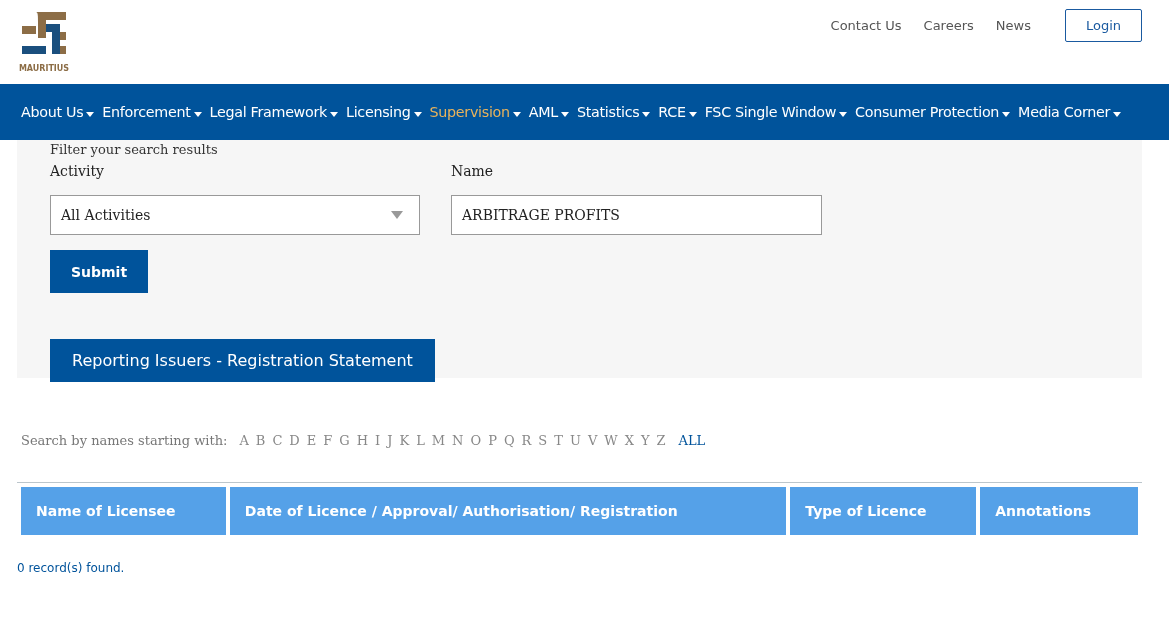 The width and height of the screenshot is (1169, 620). What do you see at coordinates (458, 440) in the screenshot?
I see `letter-link: N` at bounding box center [458, 440].